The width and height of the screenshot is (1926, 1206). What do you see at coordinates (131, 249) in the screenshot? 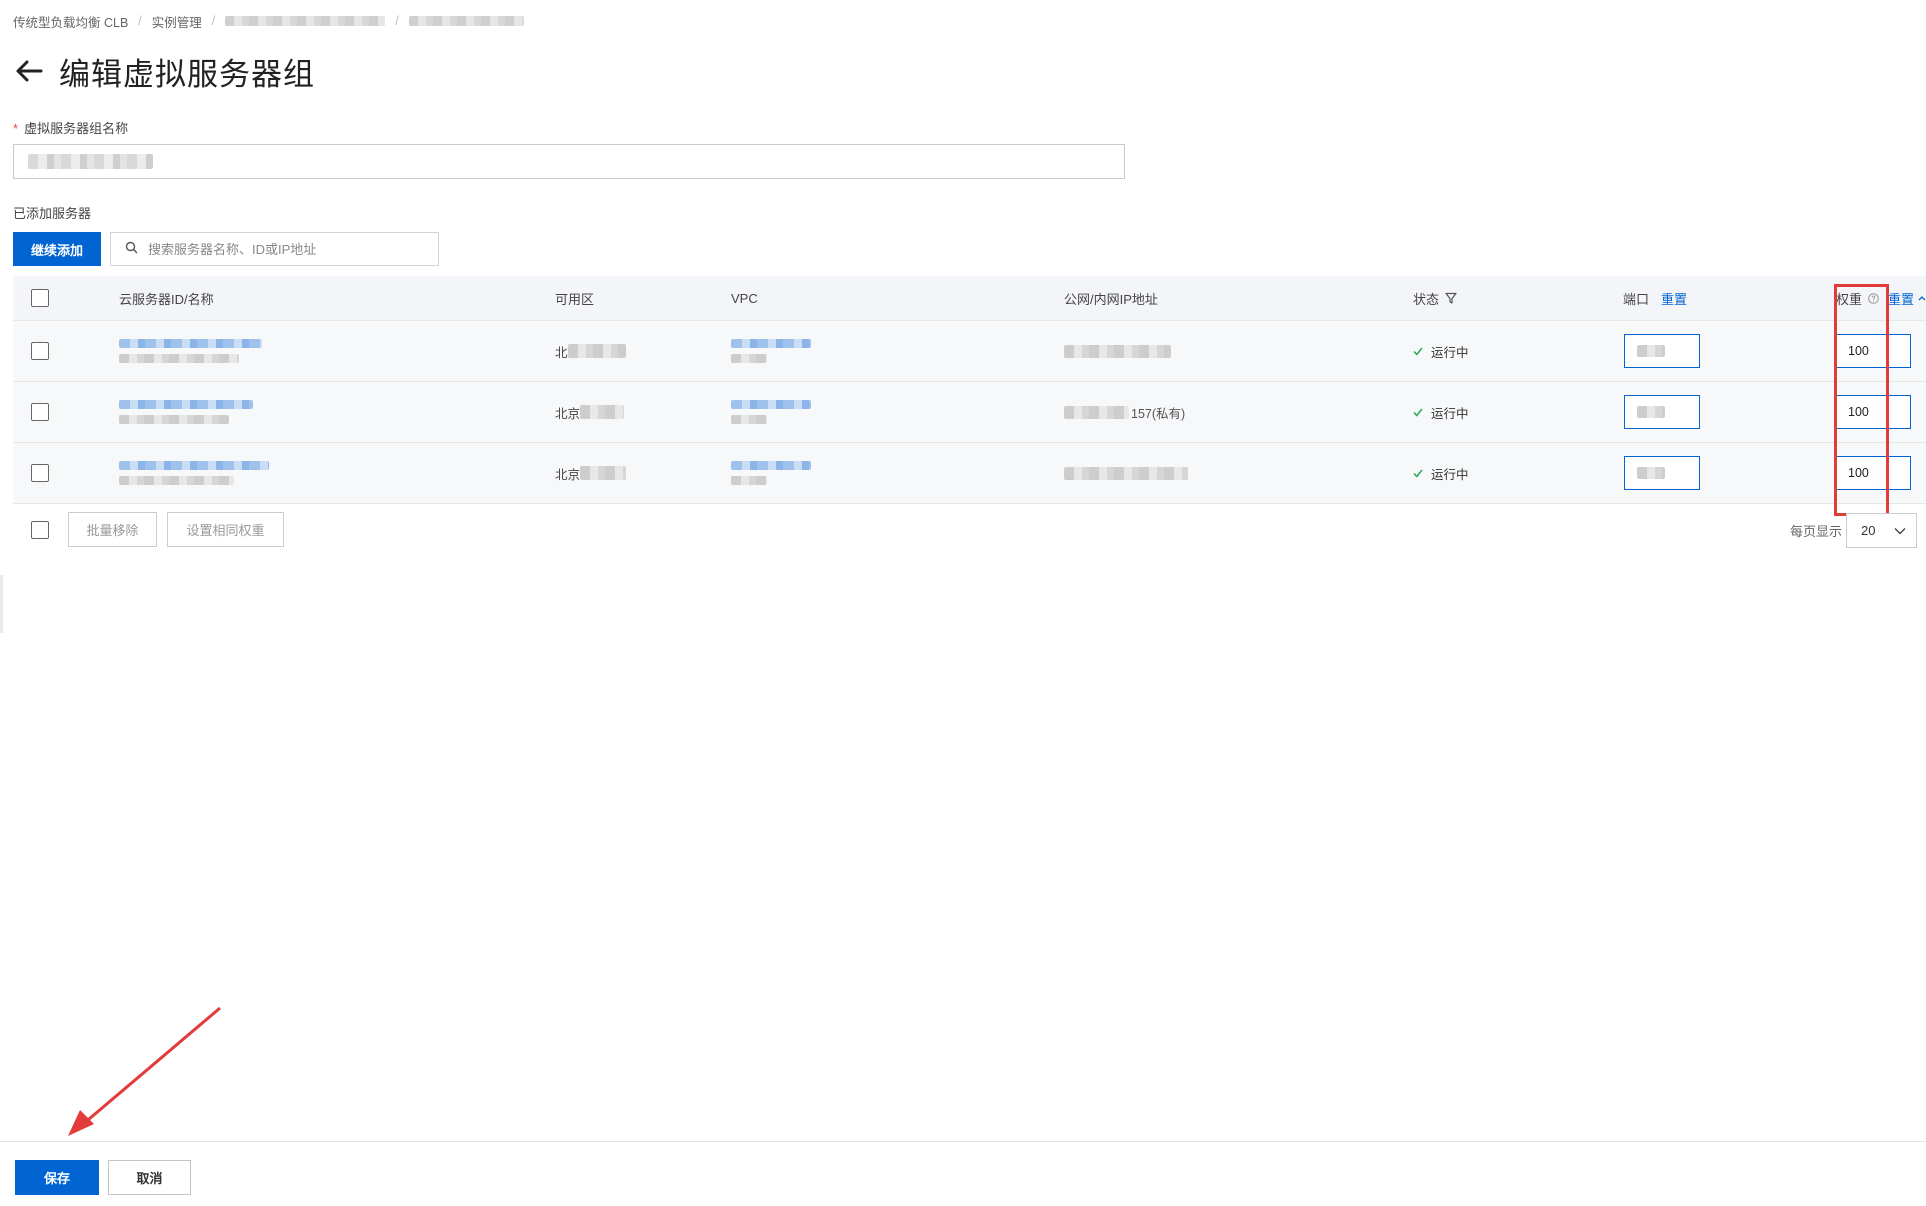
I see `search-icon` at bounding box center [131, 249].